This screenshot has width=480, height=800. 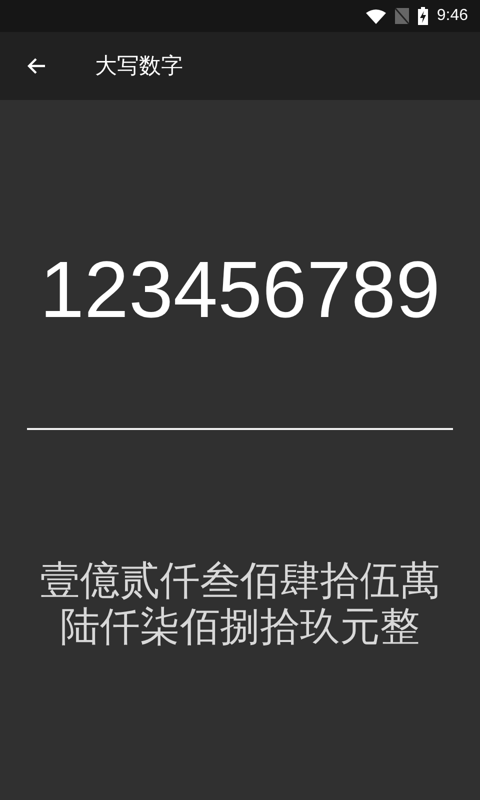 What do you see at coordinates (139, 67) in the screenshot?
I see `app-title: 大写数字` at bounding box center [139, 67].